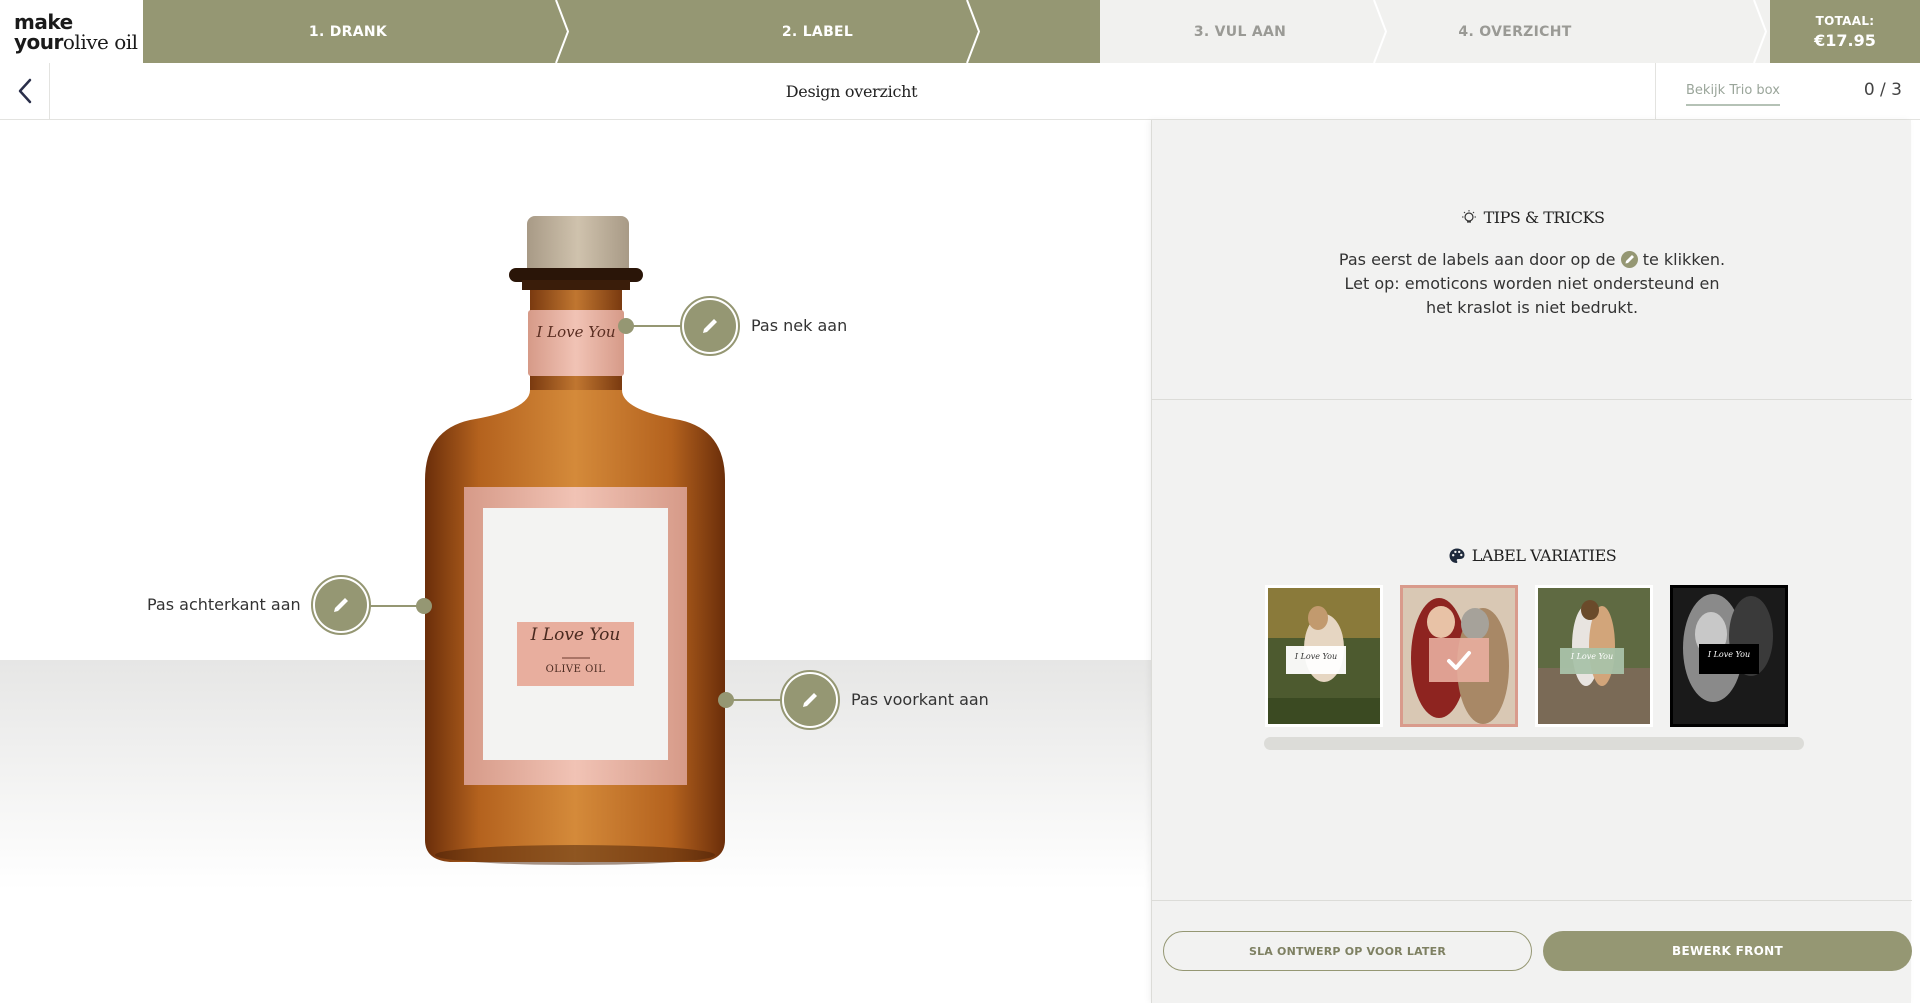  I want to click on variations-title: LABEL VARIATIES, so click(1544, 555).